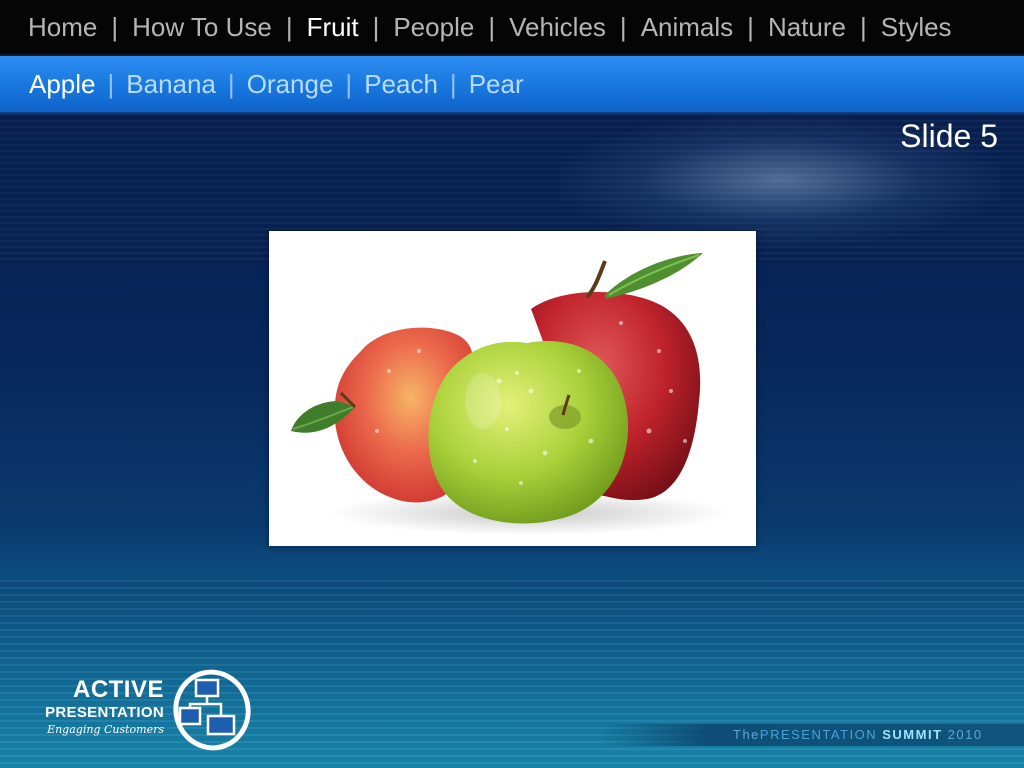  What do you see at coordinates (333, 27) in the screenshot?
I see `nav-fruit: Fruit` at bounding box center [333, 27].